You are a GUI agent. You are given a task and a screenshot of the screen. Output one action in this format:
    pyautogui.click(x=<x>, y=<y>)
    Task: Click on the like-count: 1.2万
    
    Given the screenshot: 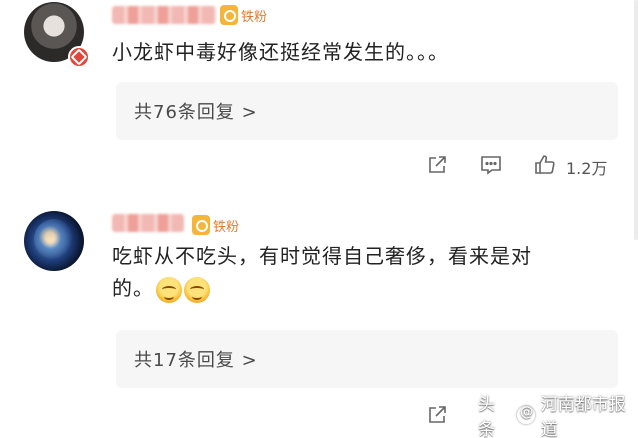 What is the action you would take?
    pyautogui.click(x=587, y=168)
    